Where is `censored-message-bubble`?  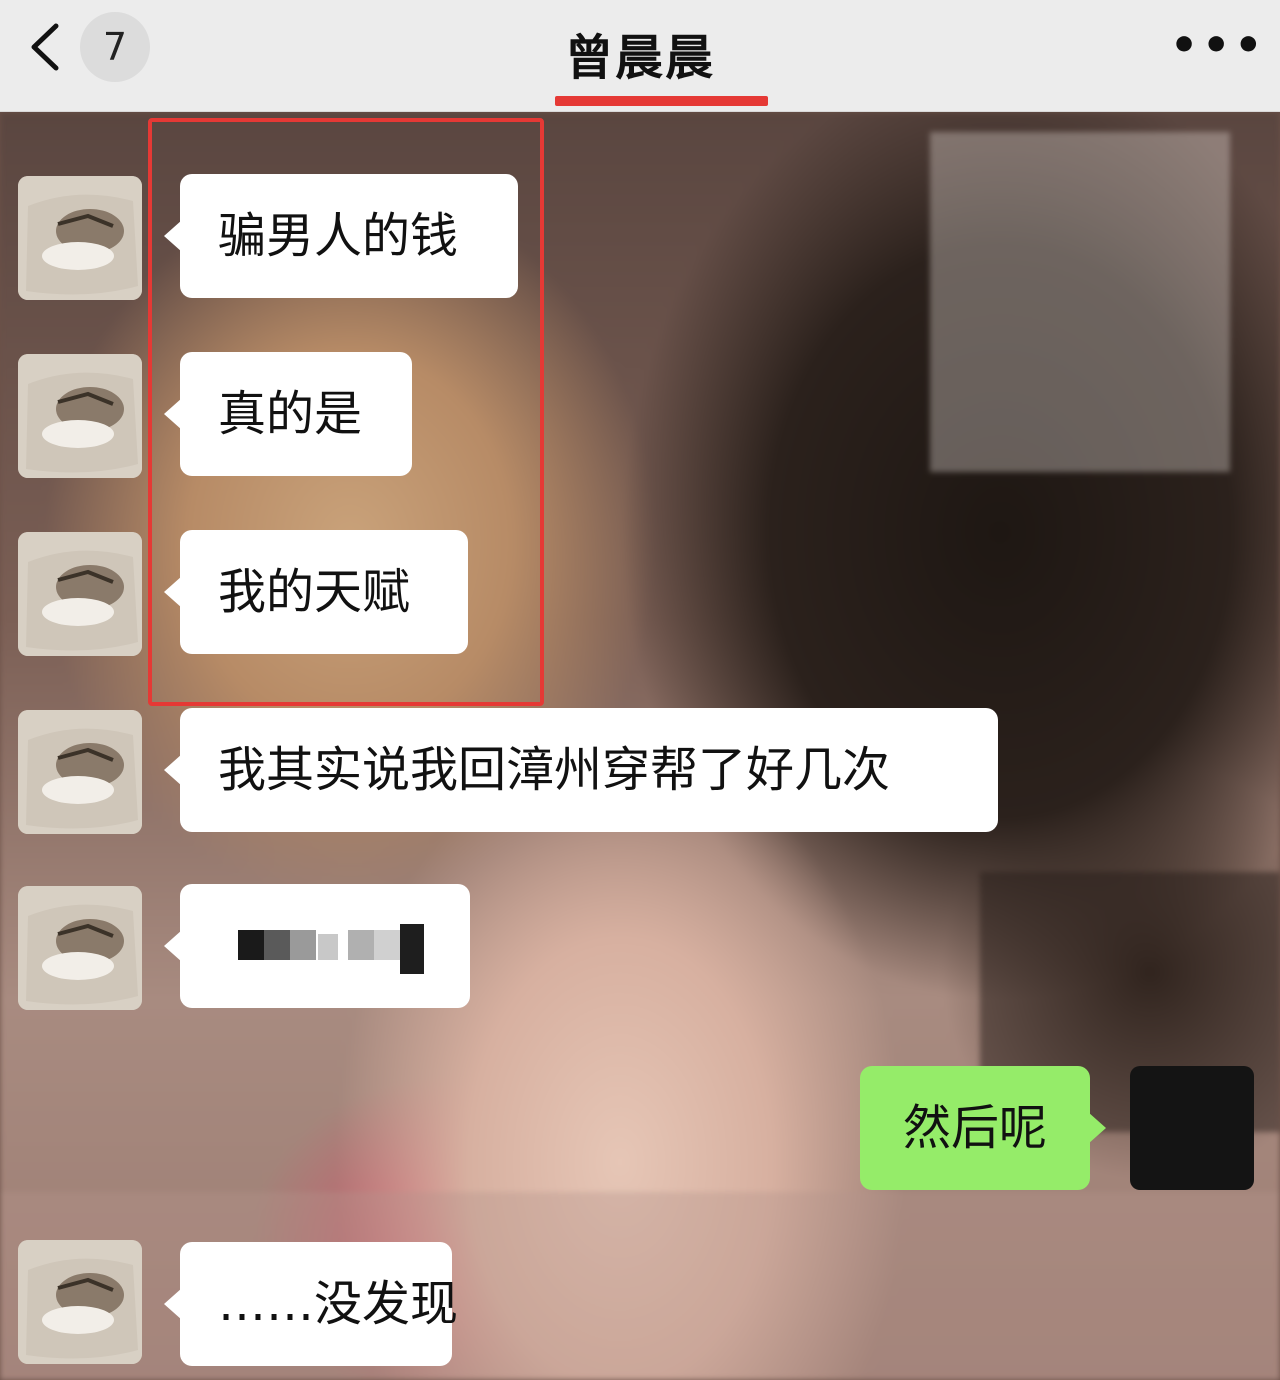 censored-message-bubble is located at coordinates (317, 946).